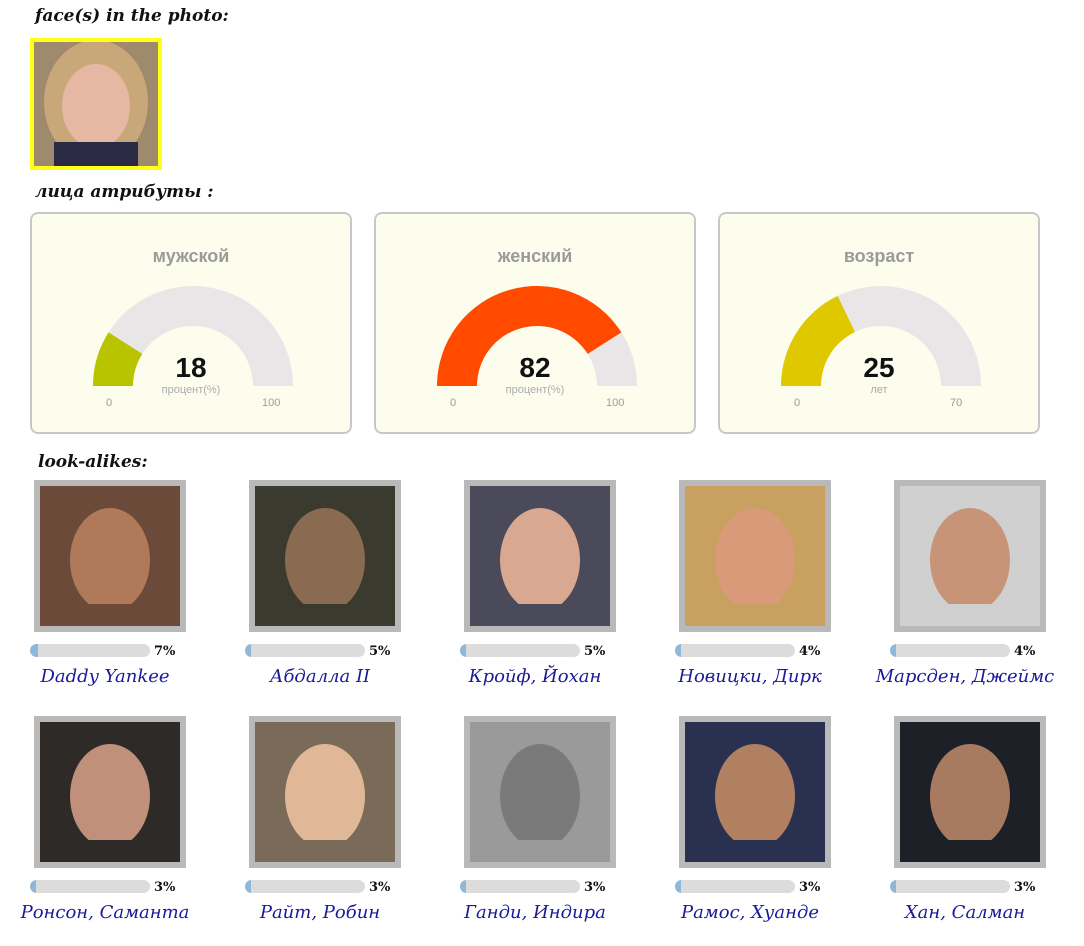  What do you see at coordinates (105, 912) in the screenshot?
I see `lookalike-name-link: Ронсон, Саманта` at bounding box center [105, 912].